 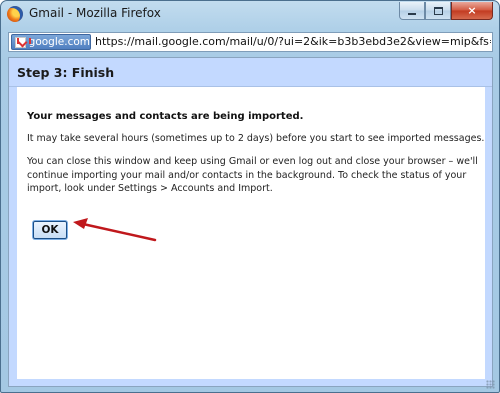 I want to click on site-identity-button: google.com, so click(x=51, y=42).